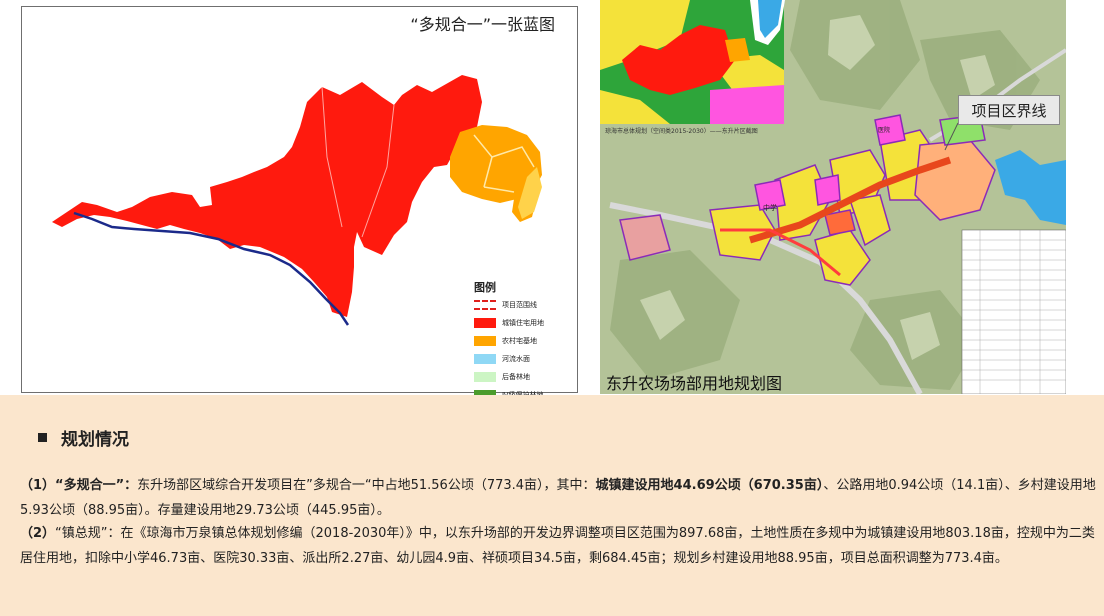 This screenshot has width=1104, height=616. I want to click on right-map-caption: 东升农场场部用地规划图, so click(694, 383).